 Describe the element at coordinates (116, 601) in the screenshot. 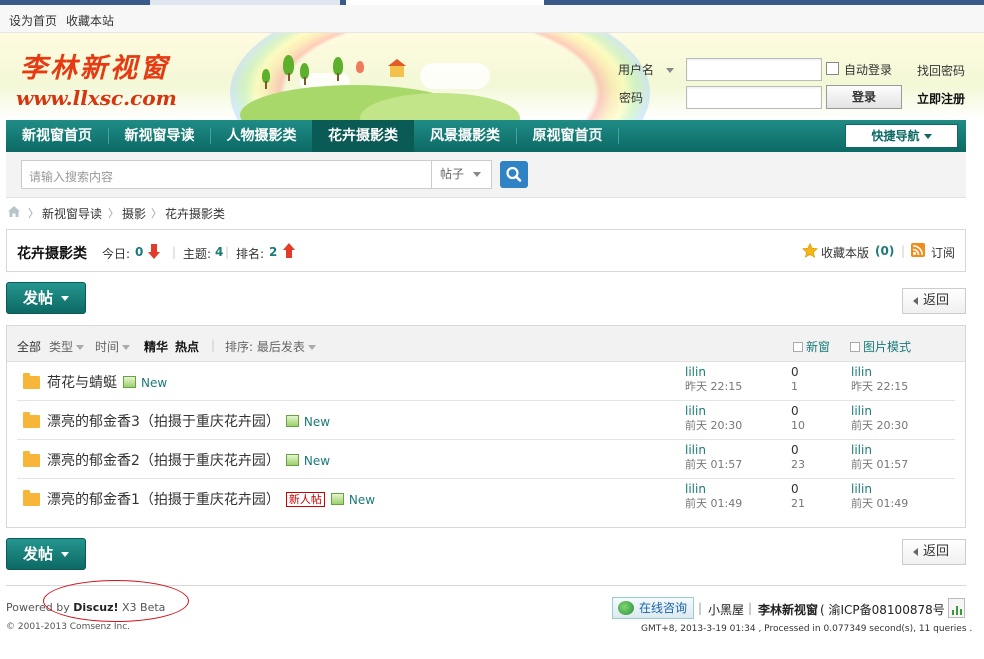

I see `highlight-circle` at that location.